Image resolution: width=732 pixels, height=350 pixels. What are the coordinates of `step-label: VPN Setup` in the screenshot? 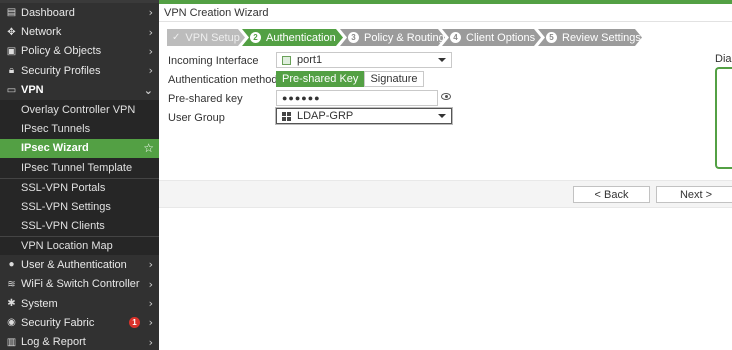 It's located at (212, 37).